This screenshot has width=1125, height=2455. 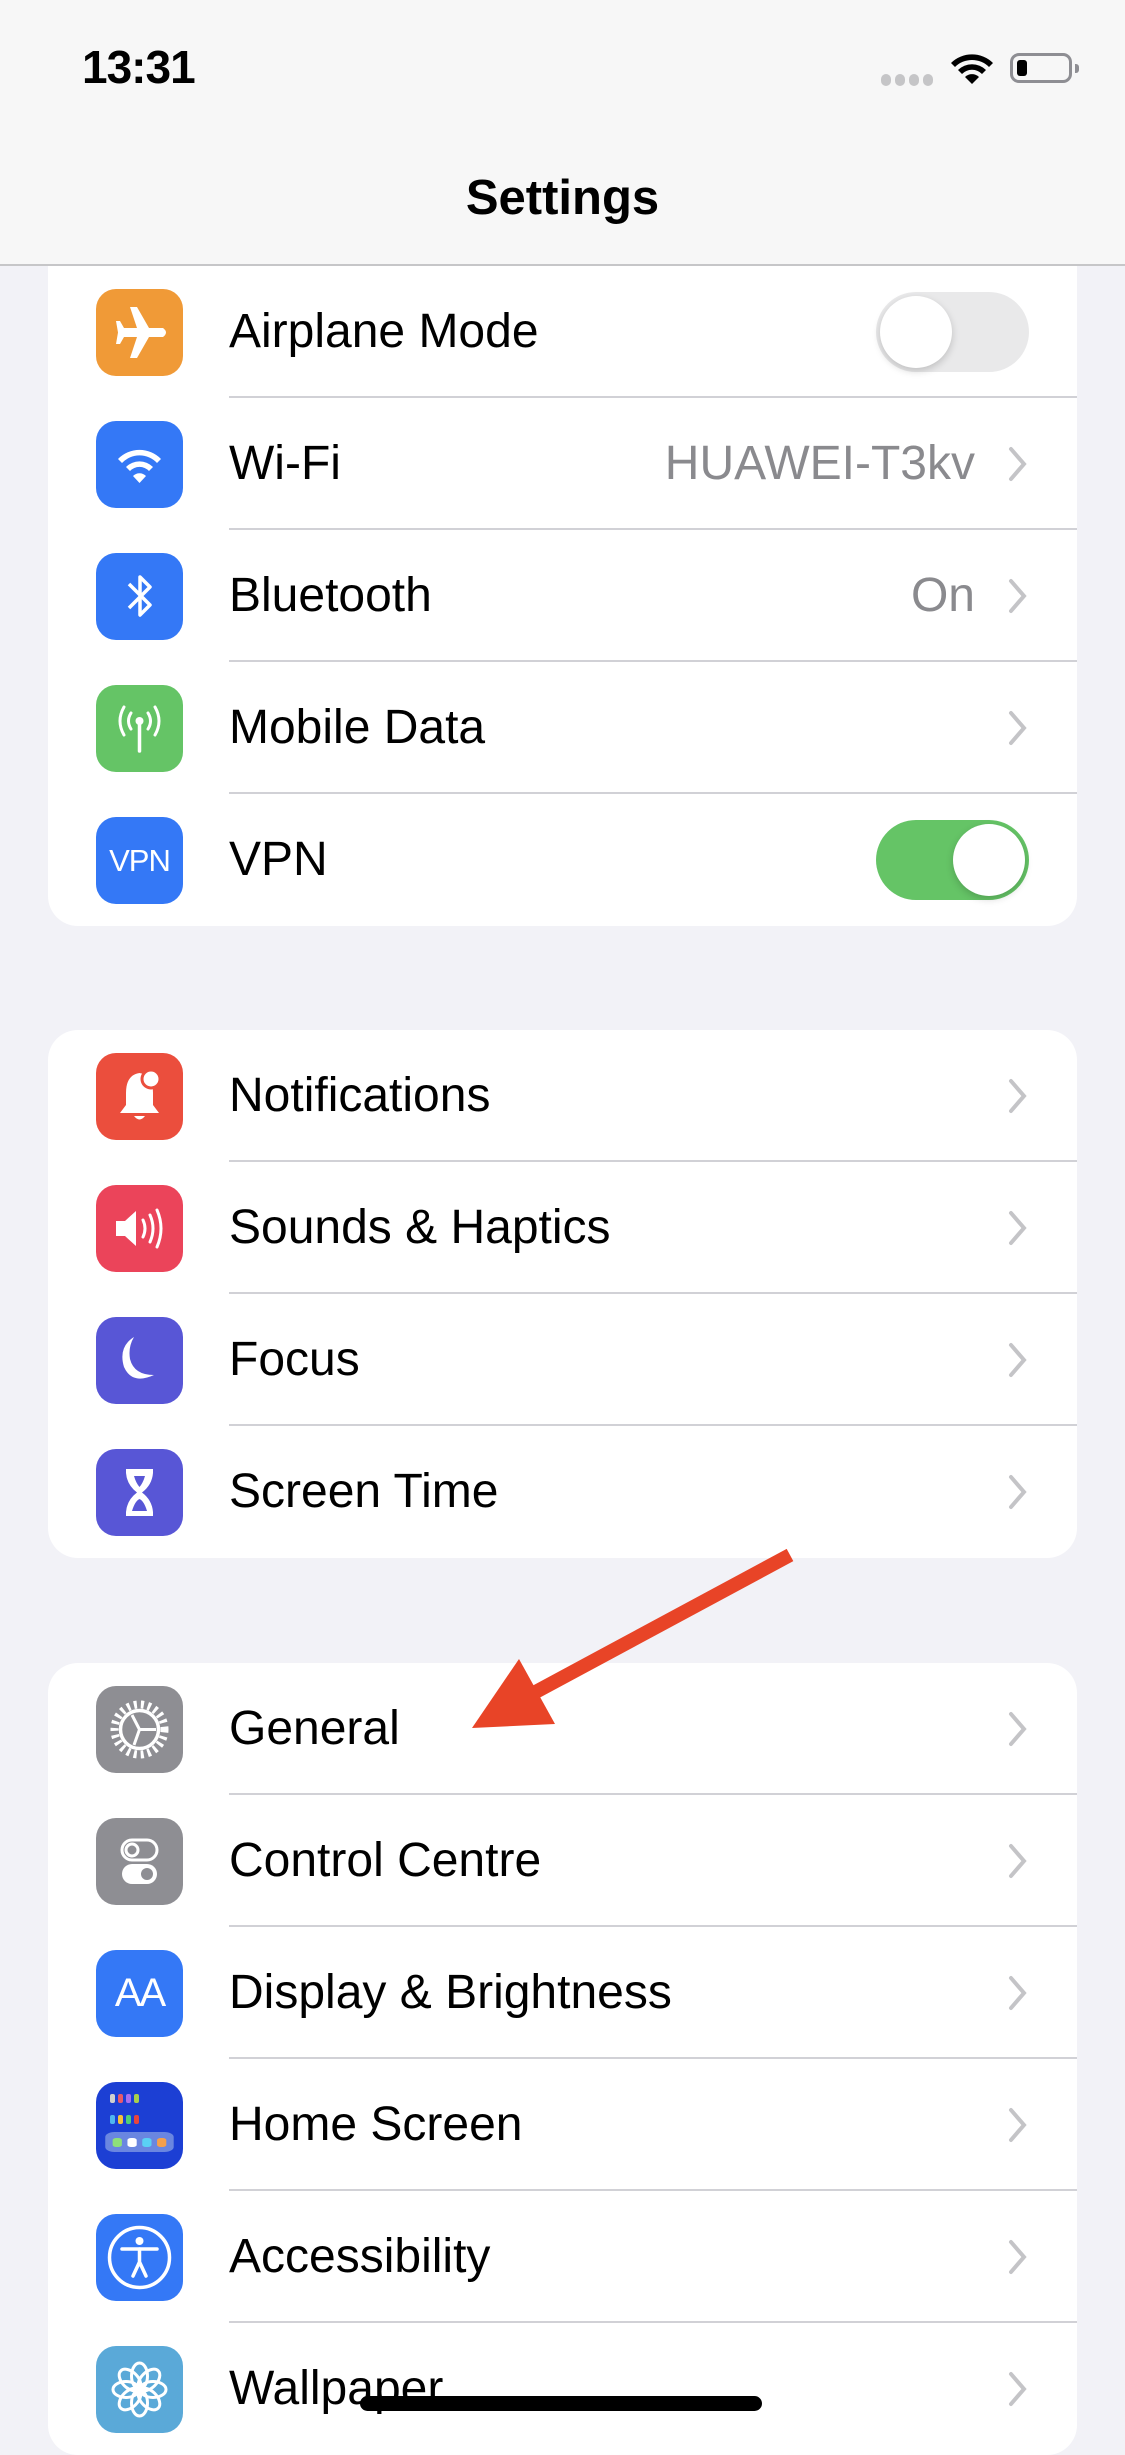 What do you see at coordinates (357, 727) in the screenshot?
I see `row-label: Mobile Data` at bounding box center [357, 727].